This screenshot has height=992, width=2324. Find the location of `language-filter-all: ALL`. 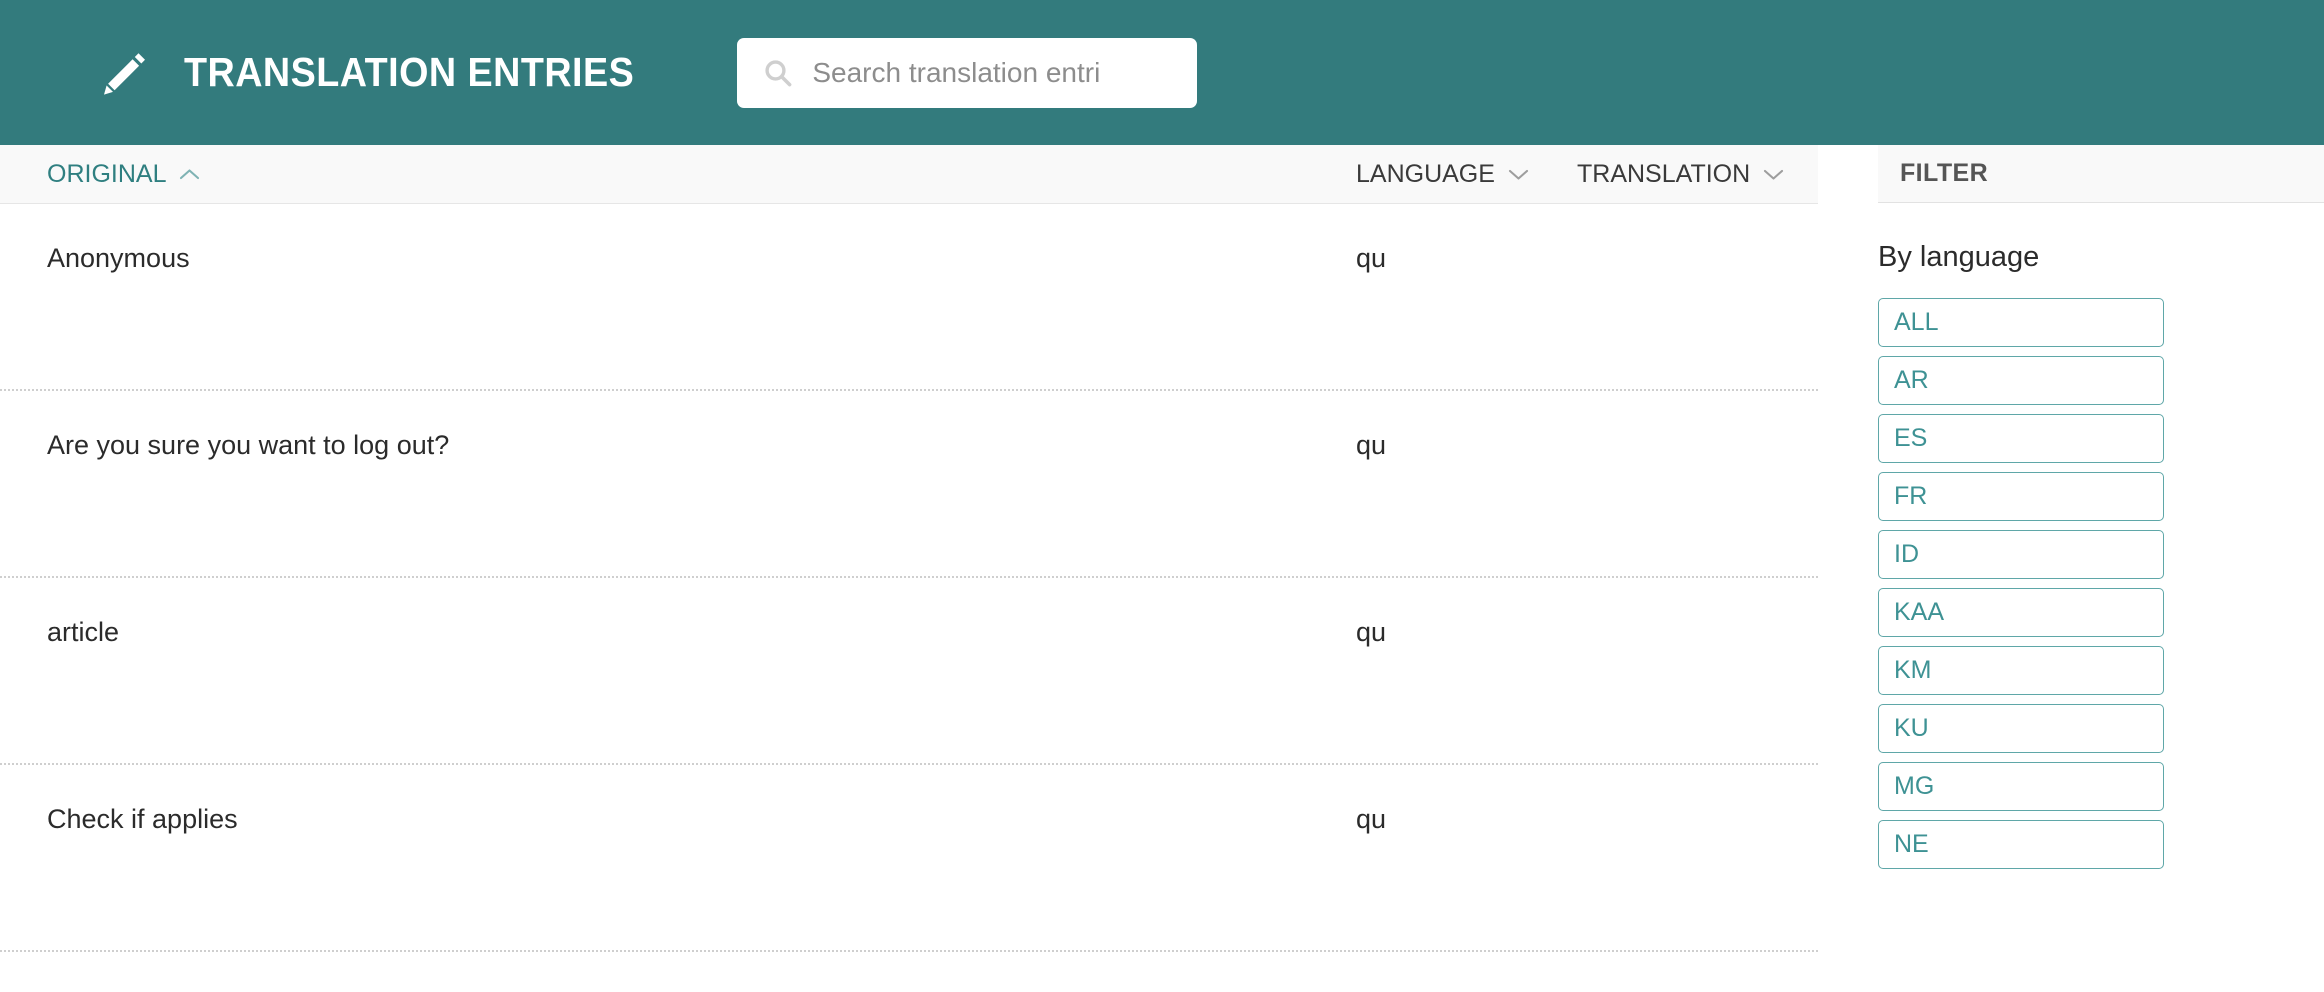

language-filter-all: ALL is located at coordinates (2021, 322).